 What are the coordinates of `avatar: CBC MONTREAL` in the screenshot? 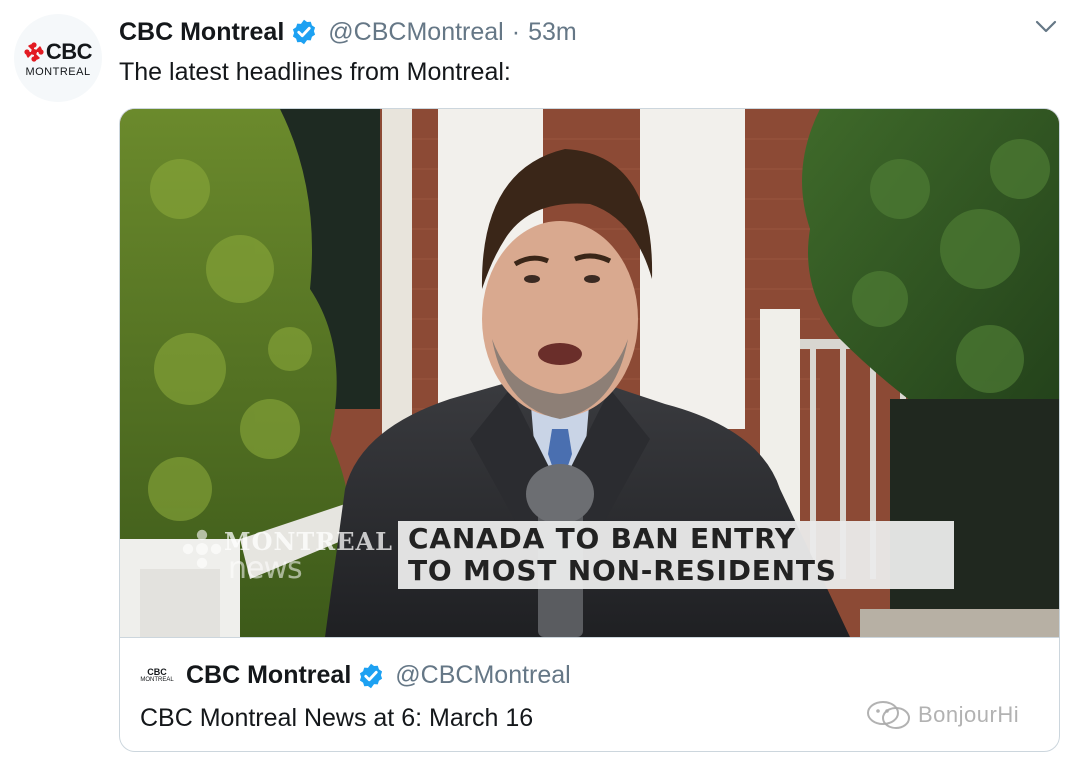 It's located at (58, 58).